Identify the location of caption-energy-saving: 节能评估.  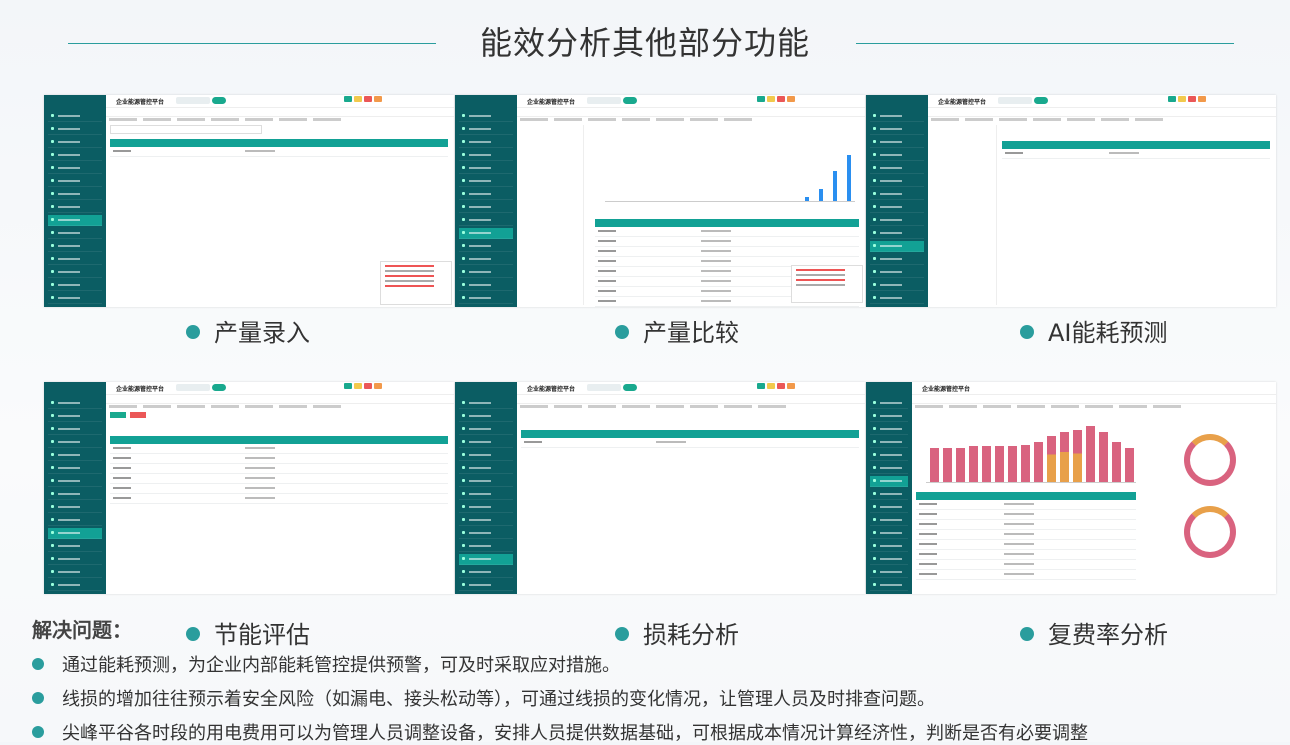
(248, 632).